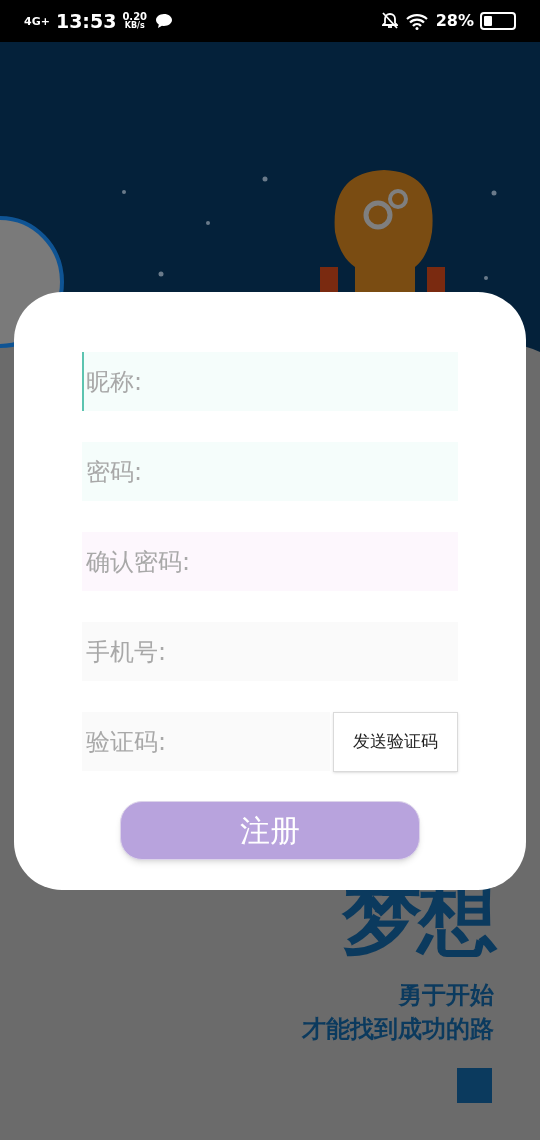 This screenshot has width=540, height=1140. What do you see at coordinates (498, 21) in the screenshot?
I see `battery-icon` at bounding box center [498, 21].